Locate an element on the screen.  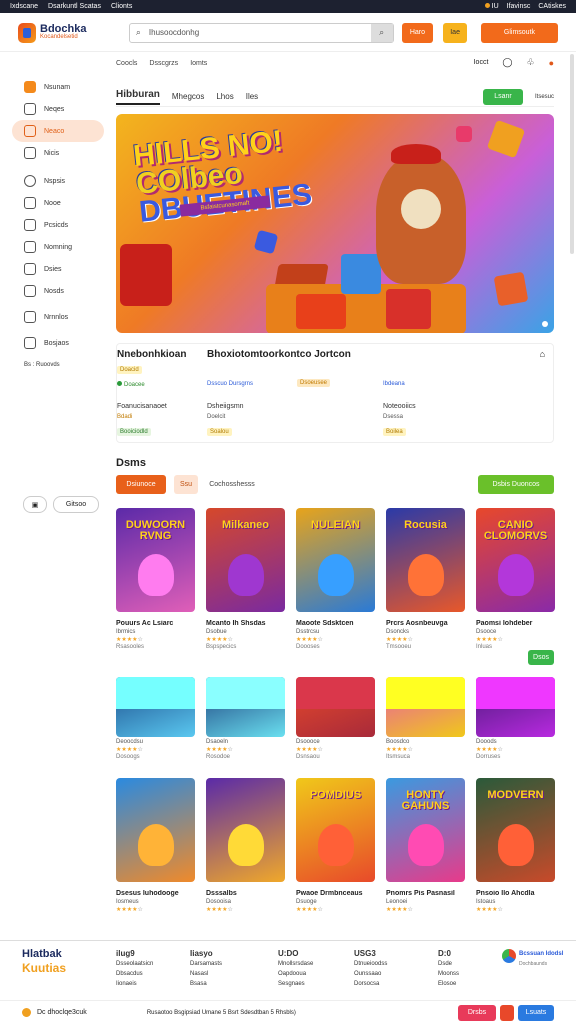
utility-label: Iocct is located at coordinates (481, 62).